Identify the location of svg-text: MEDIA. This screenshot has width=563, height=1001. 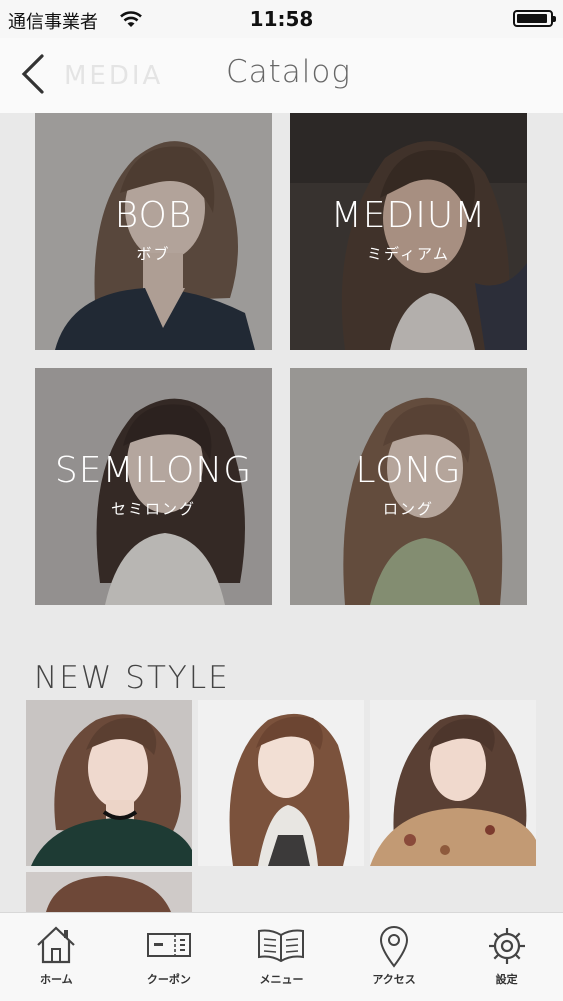
(113, 75).